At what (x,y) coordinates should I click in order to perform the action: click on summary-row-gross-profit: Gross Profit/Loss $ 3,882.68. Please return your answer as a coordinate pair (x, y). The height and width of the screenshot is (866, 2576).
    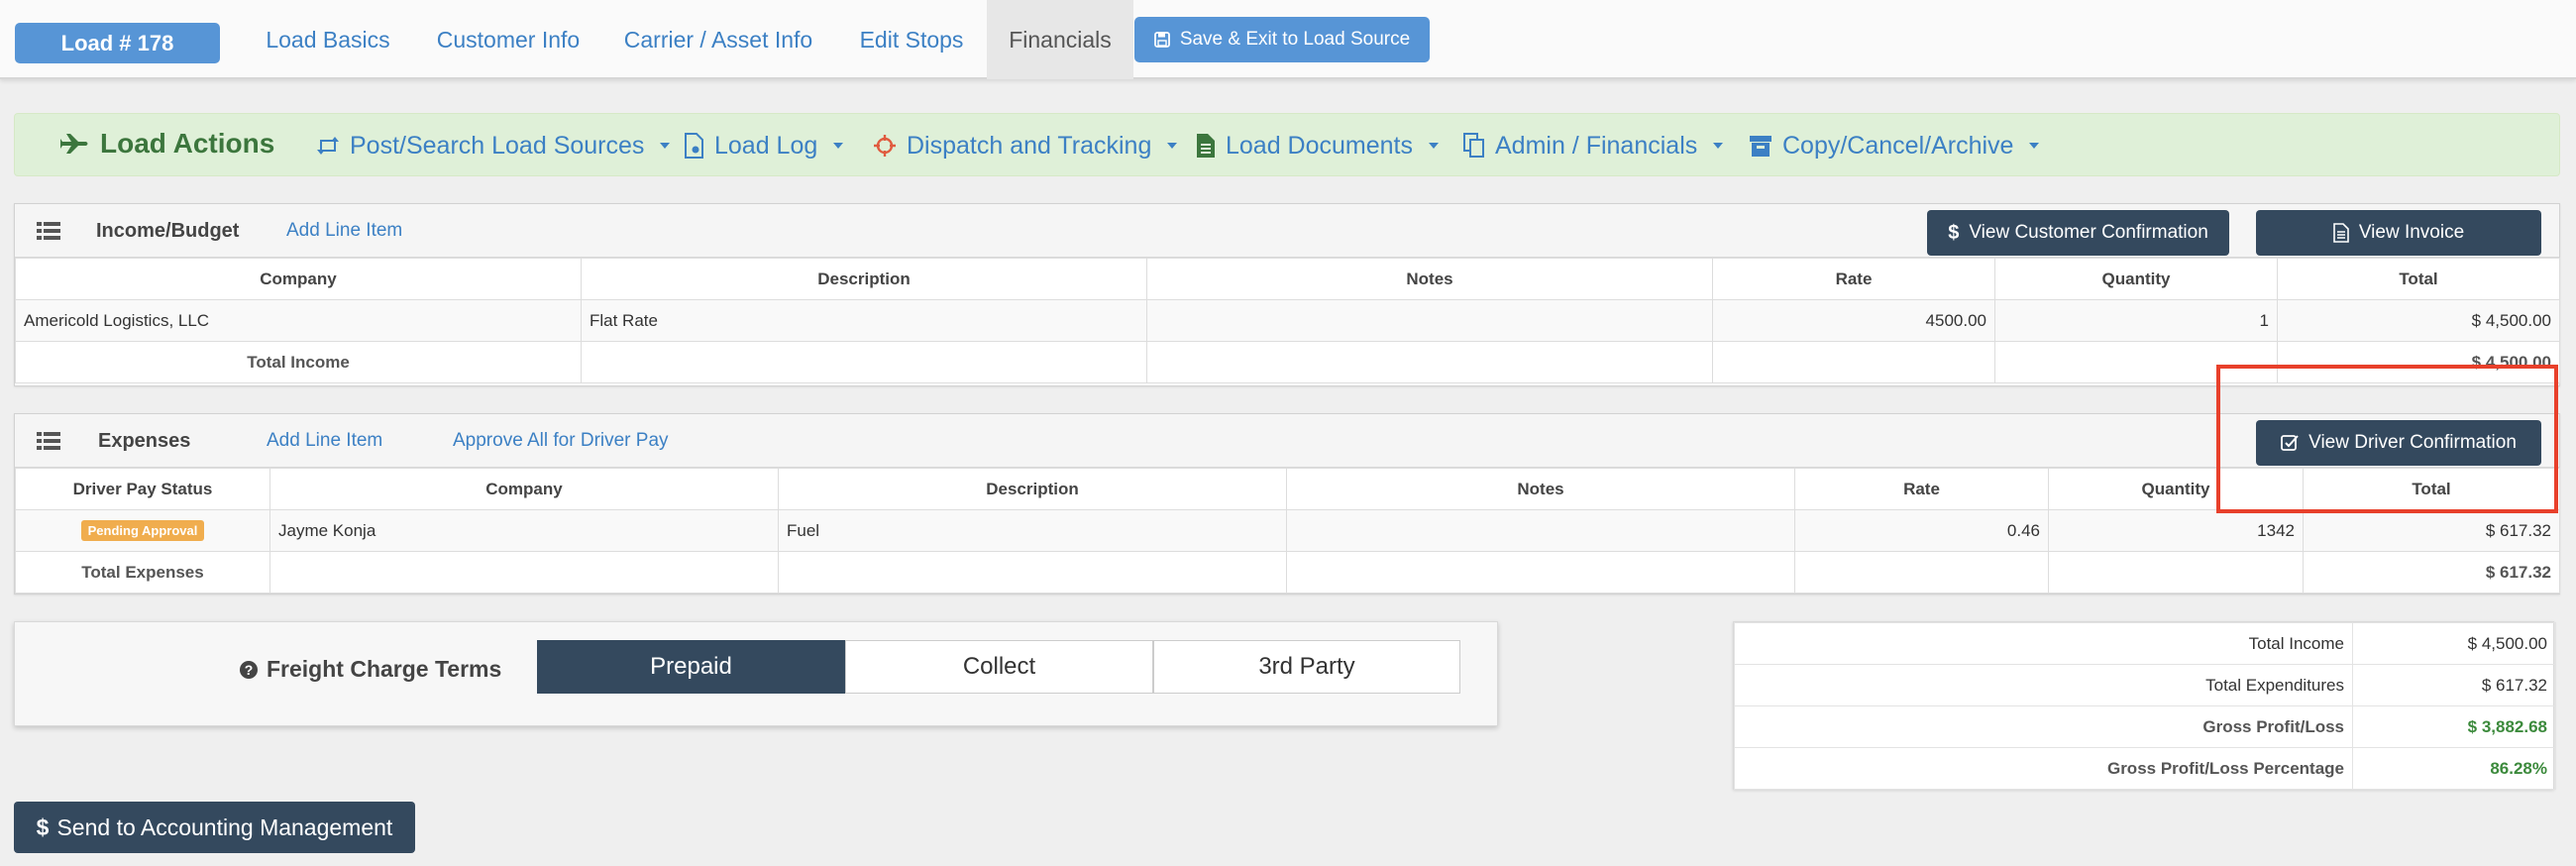
    Looking at the image, I should click on (2145, 727).